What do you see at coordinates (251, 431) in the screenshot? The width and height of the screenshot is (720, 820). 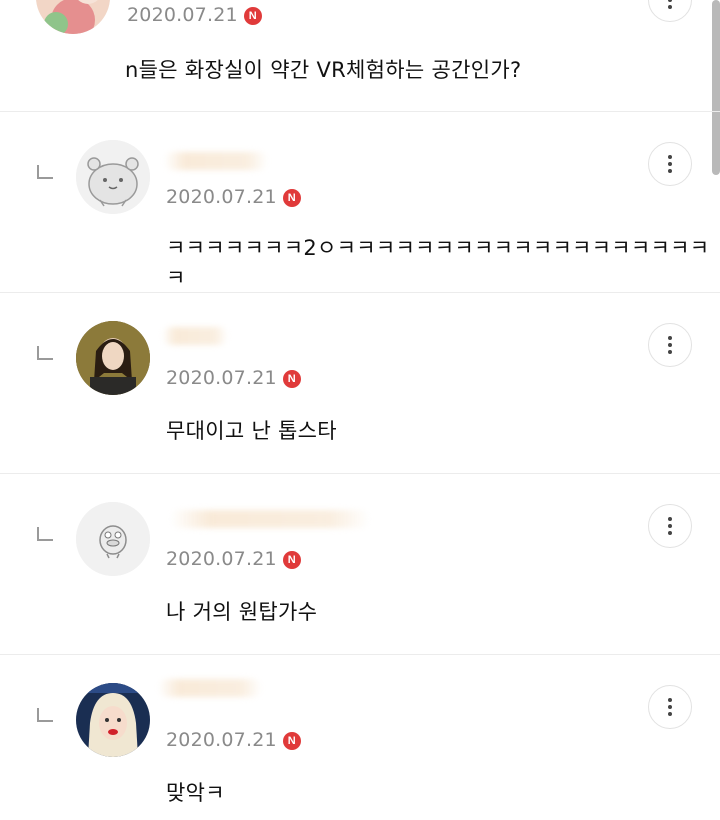 I see `comment-text: 무대이고 난 톱스타` at bounding box center [251, 431].